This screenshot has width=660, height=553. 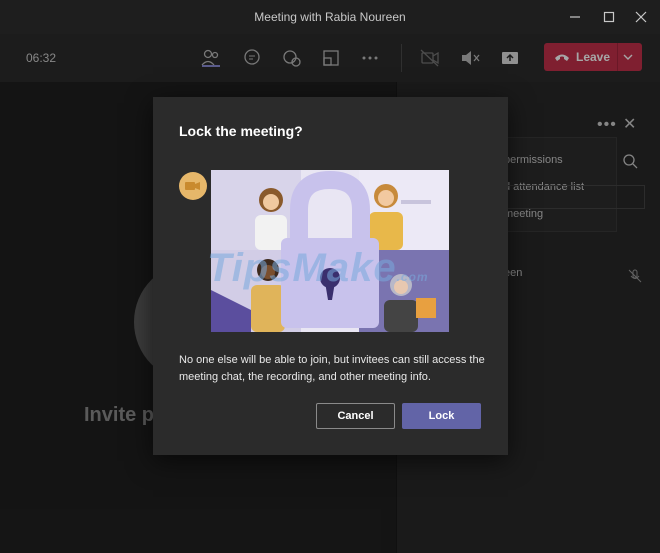 I want to click on lock-button: Lock, so click(x=441, y=416).